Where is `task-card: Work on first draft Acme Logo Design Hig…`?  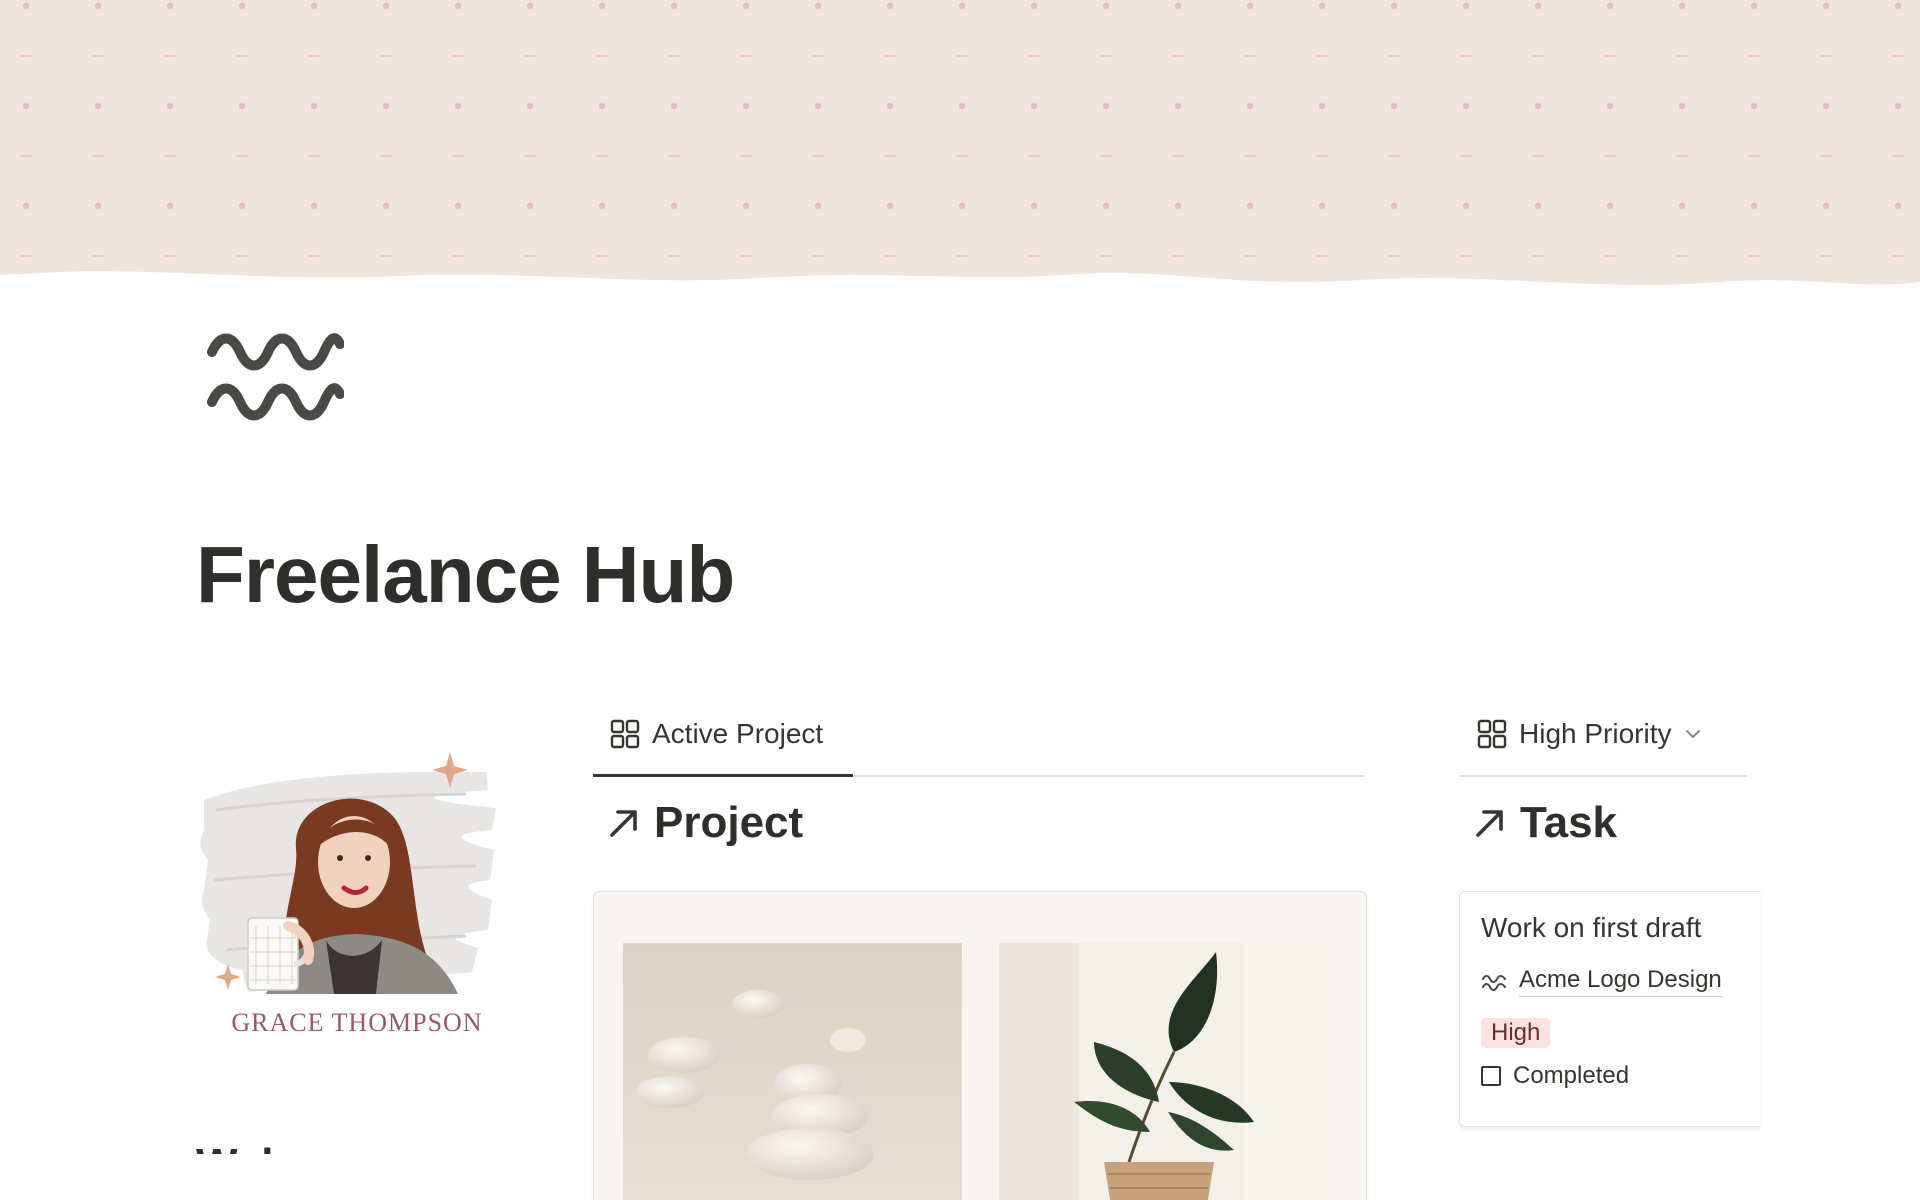 task-card: Work on first draft Acme Logo Design Hig… is located at coordinates (1609, 1009).